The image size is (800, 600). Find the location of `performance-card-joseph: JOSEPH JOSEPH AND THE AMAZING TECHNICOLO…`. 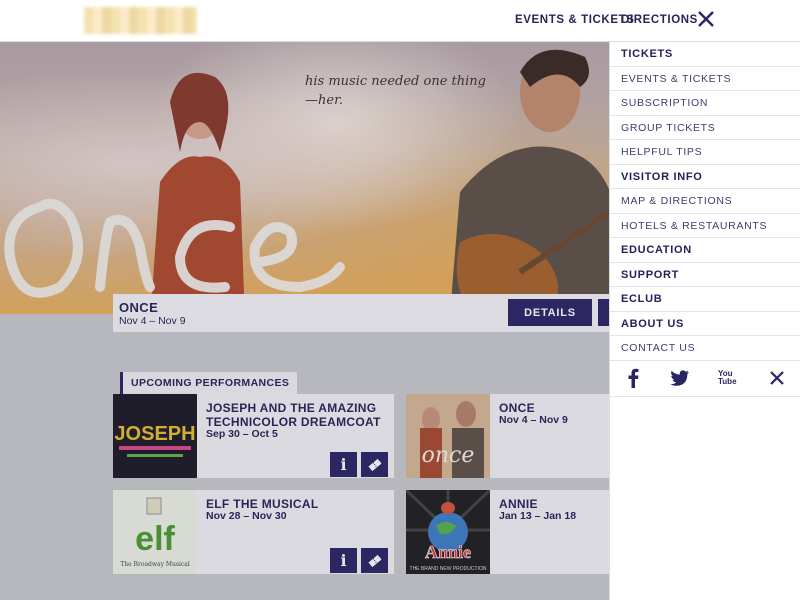

performance-card-joseph: JOSEPH JOSEPH AND THE AMAZING TECHNICOLO… is located at coordinates (253, 436).